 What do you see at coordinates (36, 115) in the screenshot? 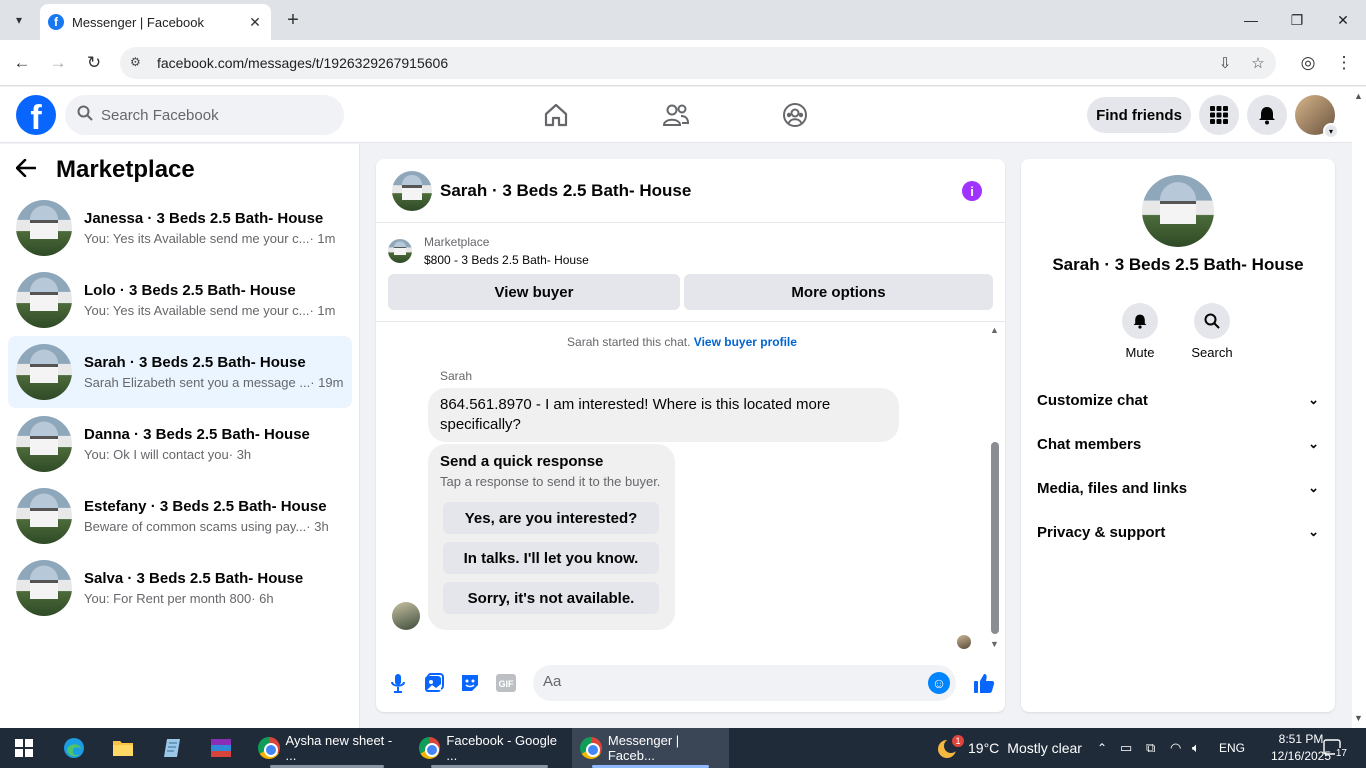
I see `facebook-logo-icon: f` at bounding box center [36, 115].